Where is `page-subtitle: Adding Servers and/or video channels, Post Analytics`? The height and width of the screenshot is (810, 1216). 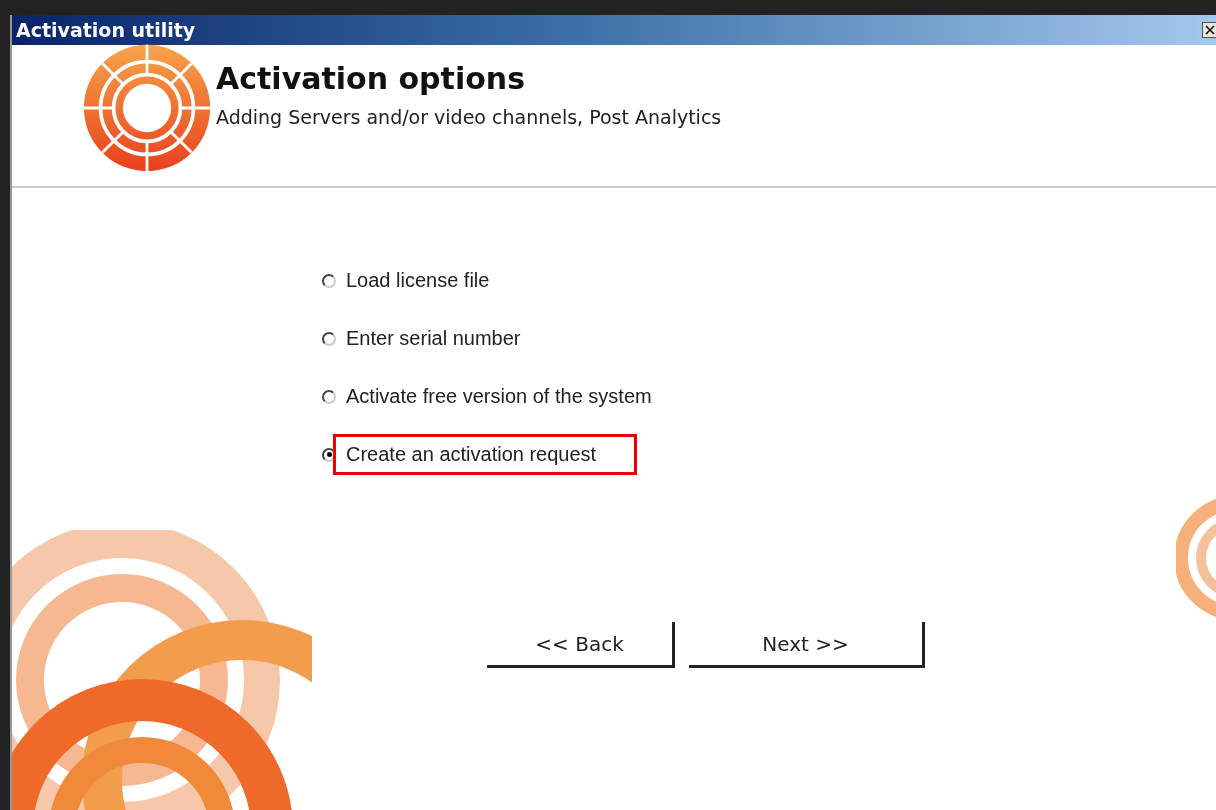 page-subtitle: Adding Servers and/or video channels, Post Analytics is located at coordinates (469, 117).